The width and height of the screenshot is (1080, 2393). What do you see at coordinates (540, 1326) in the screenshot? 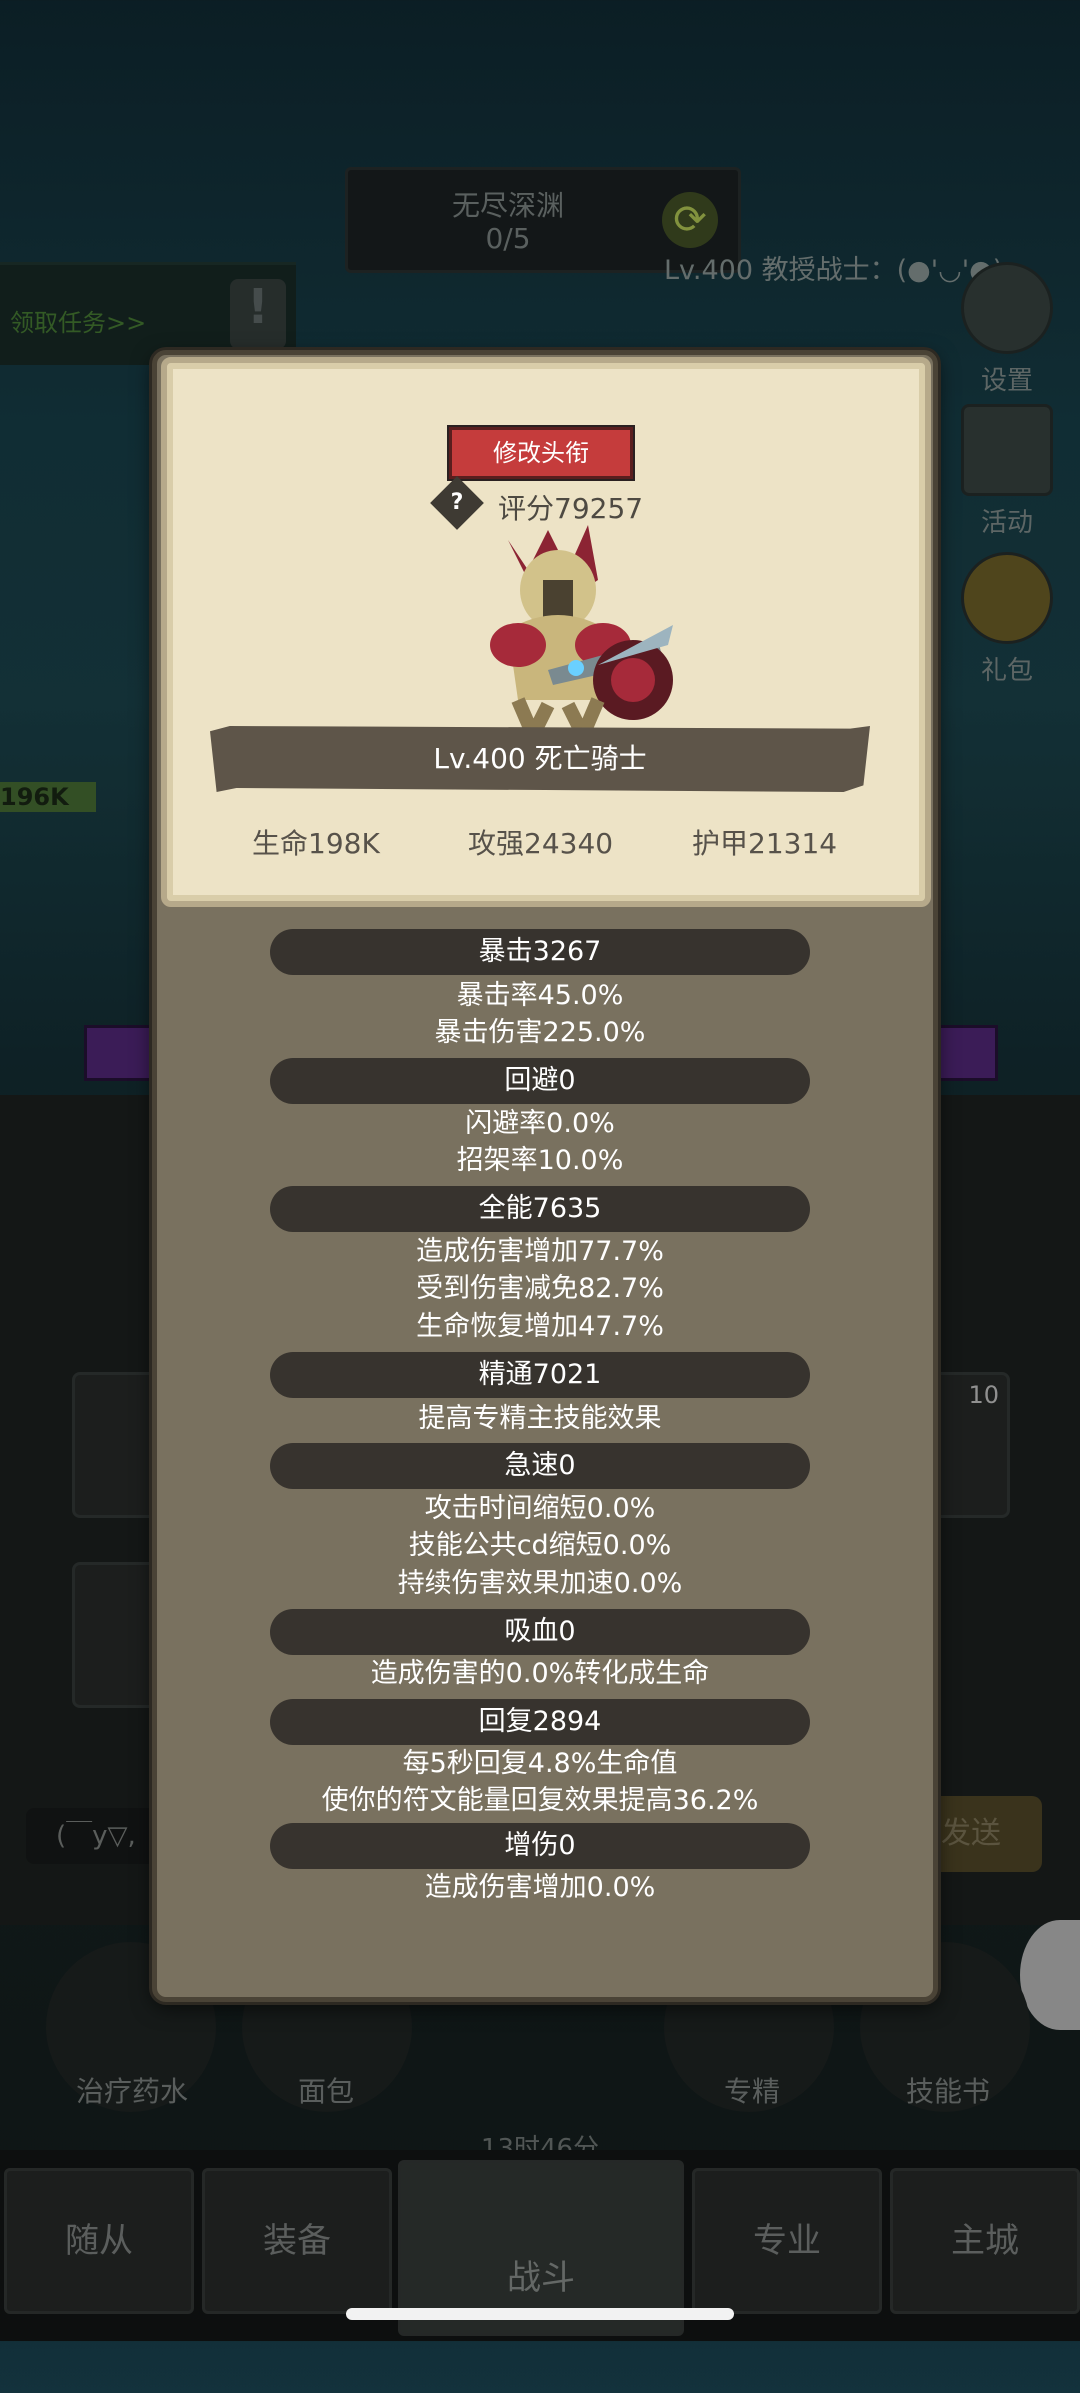
I see `attr-line: 生命恢复增加47.7%` at bounding box center [540, 1326].